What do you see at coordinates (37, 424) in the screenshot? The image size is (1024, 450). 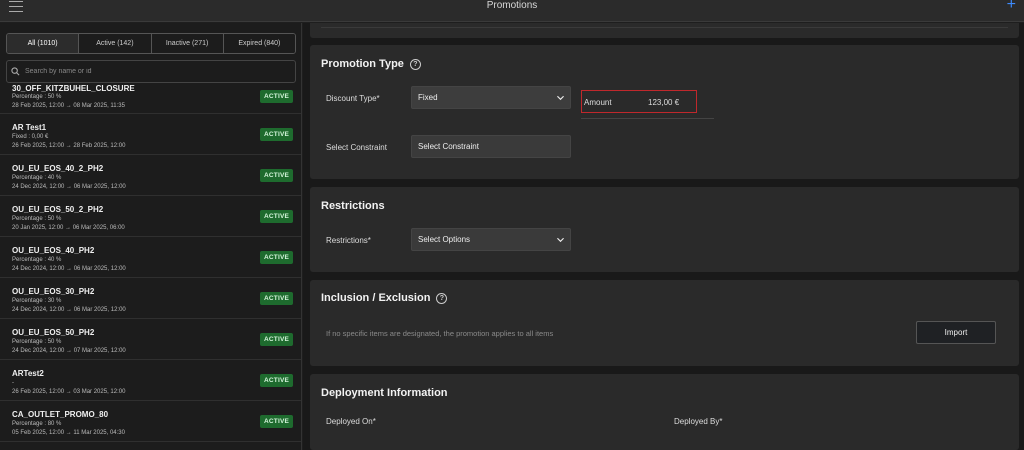 I see `promotion-type: Percentage : 80 %` at bounding box center [37, 424].